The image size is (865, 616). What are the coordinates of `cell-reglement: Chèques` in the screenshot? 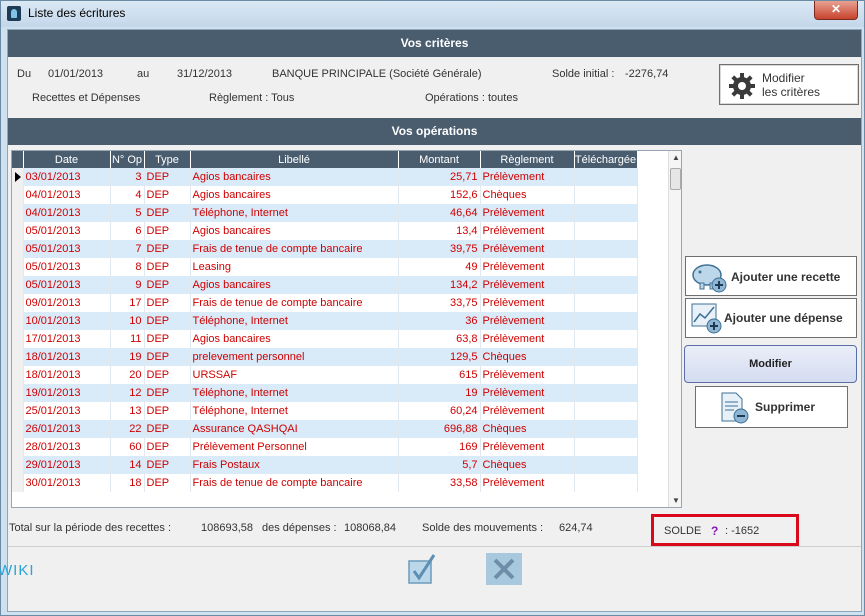 It's located at (527, 429).